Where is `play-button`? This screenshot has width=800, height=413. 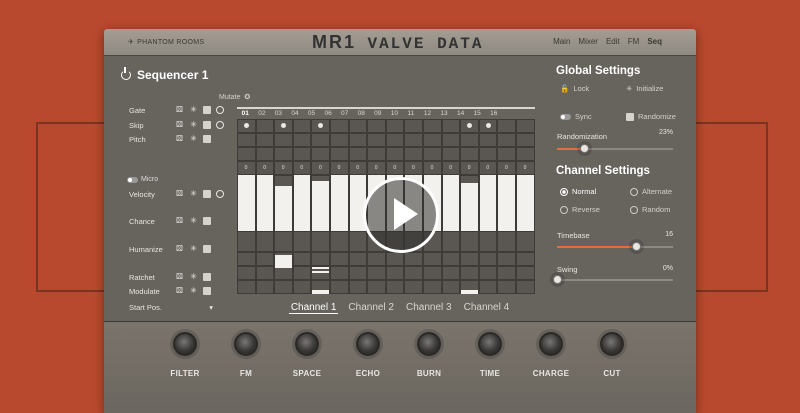 play-button is located at coordinates (401, 215).